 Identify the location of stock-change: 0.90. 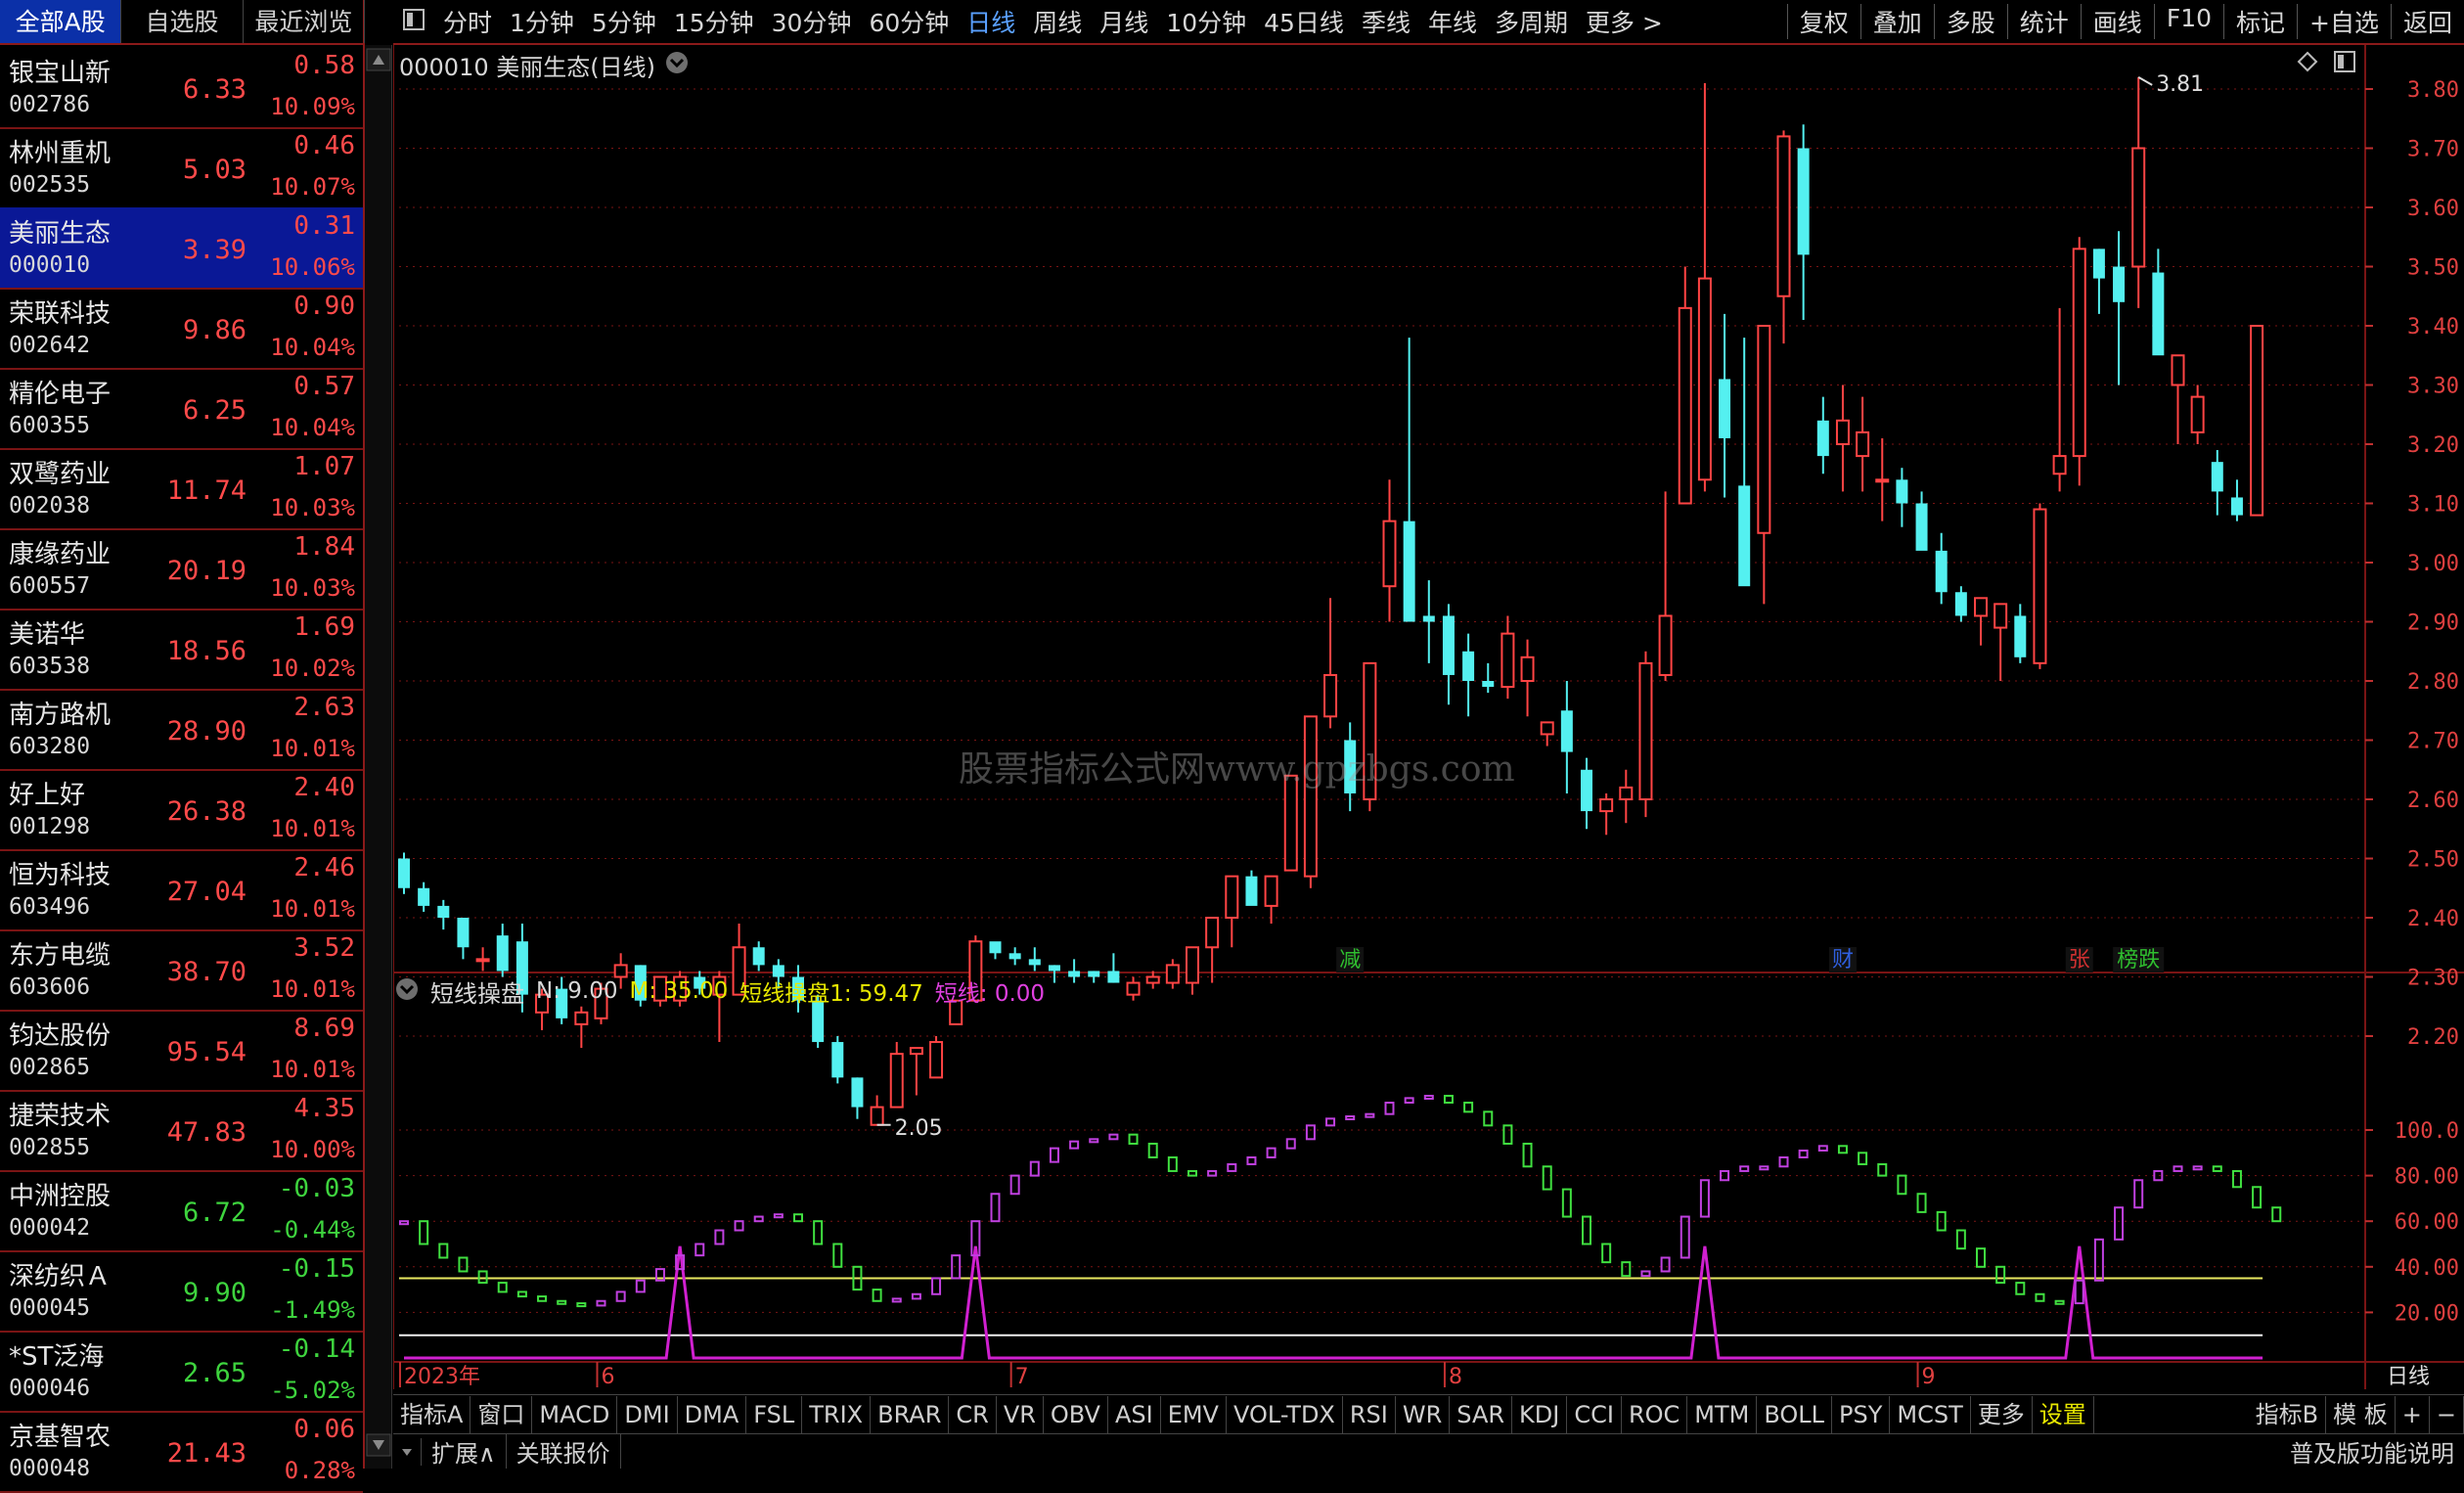
(324, 306).